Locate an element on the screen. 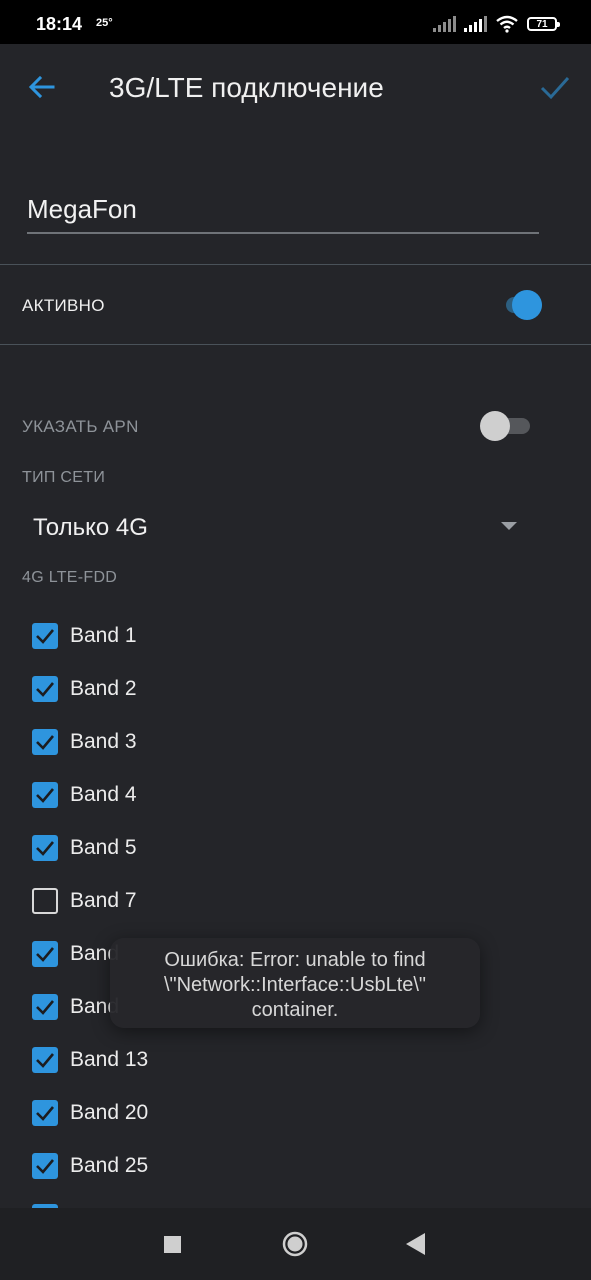 Image resolution: width=591 pixels, height=1280 pixels. back-button is located at coordinates (415, 1244).